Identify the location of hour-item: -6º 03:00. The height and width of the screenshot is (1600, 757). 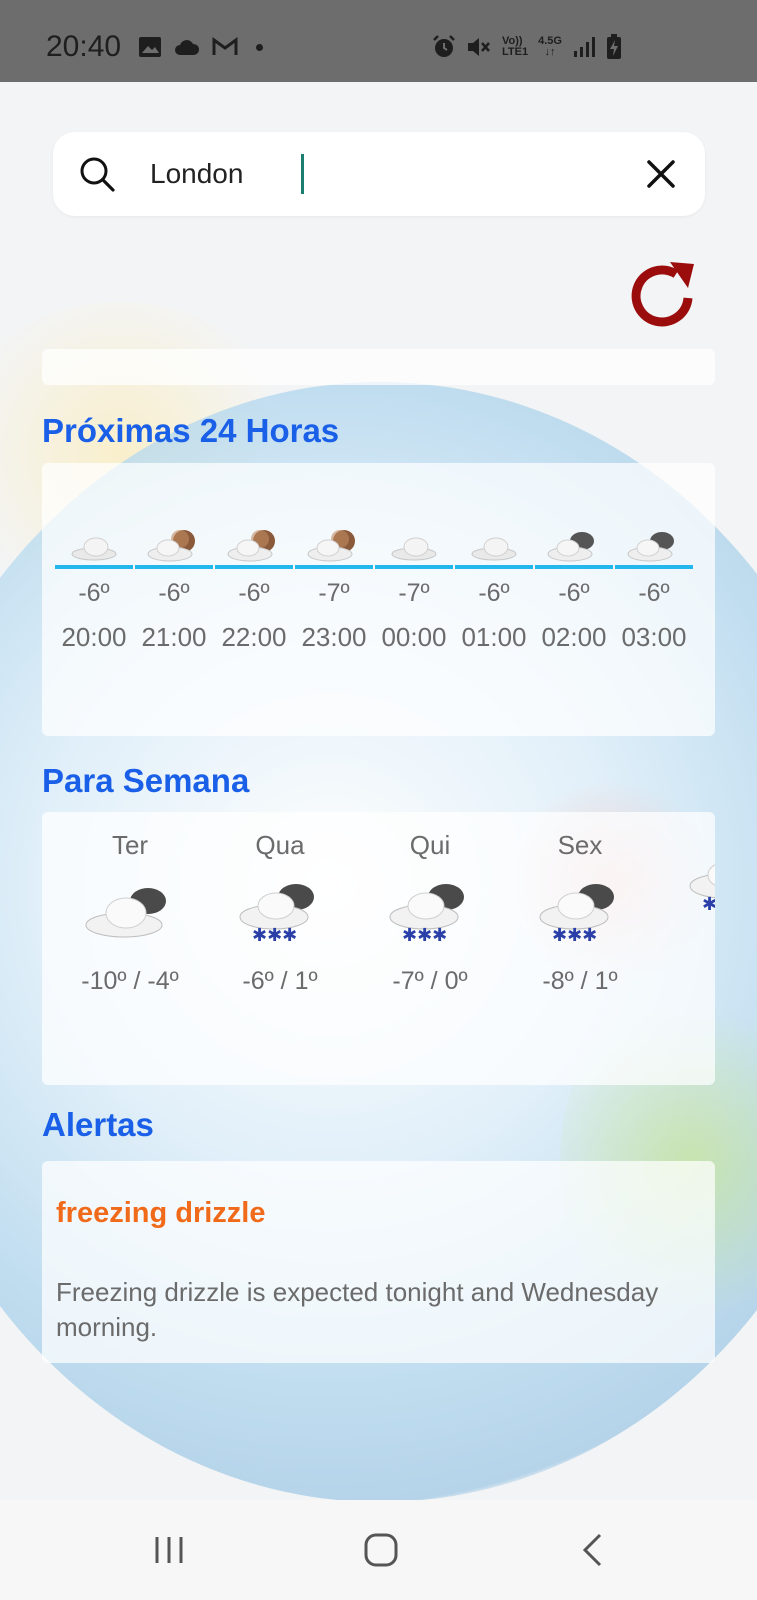
(654, 590).